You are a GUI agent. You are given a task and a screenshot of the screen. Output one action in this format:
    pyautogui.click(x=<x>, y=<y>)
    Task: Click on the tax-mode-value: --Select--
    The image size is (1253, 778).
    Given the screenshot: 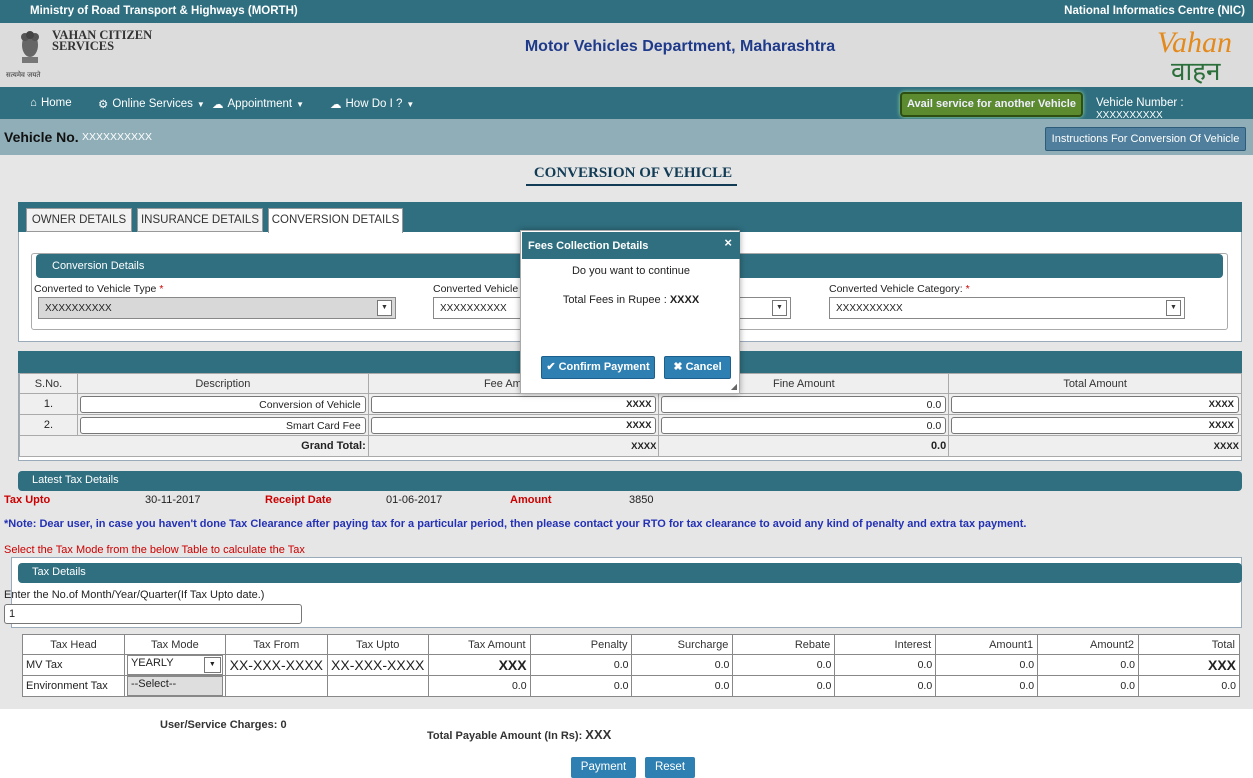 What is the action you would take?
    pyautogui.click(x=153, y=684)
    